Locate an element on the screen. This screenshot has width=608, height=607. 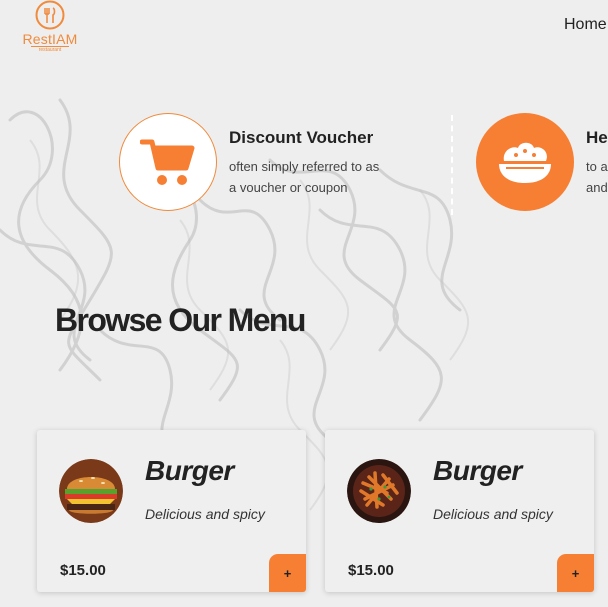
burger-image is located at coordinates (91, 491).